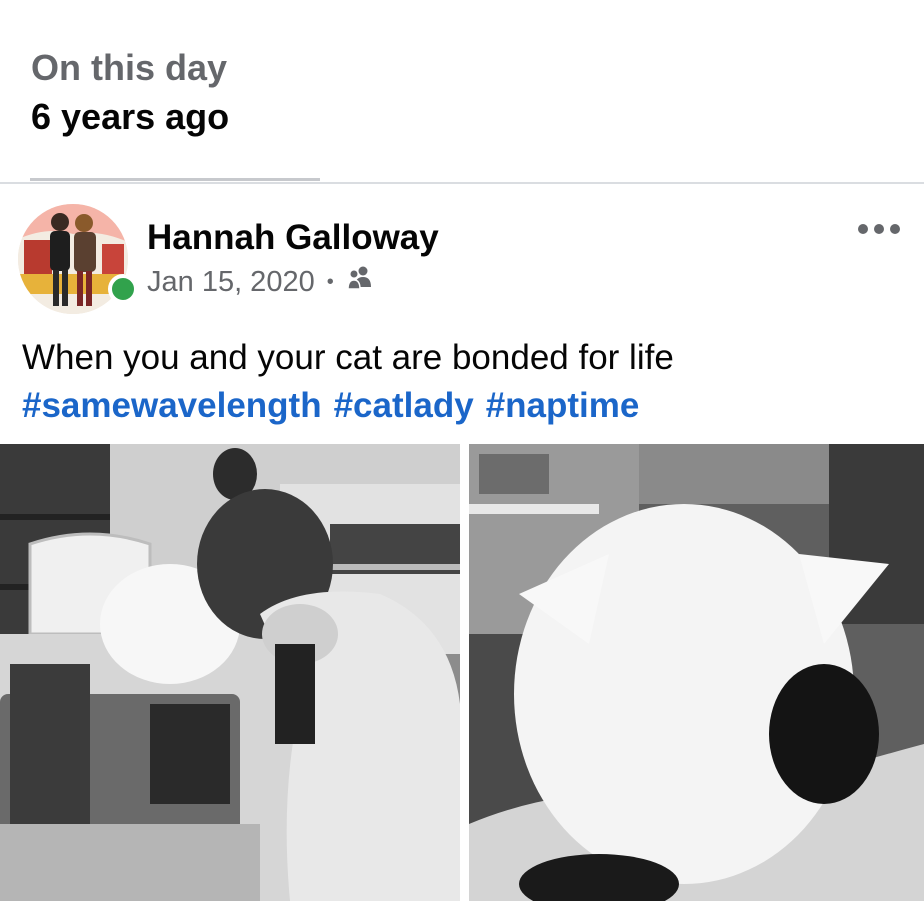 This screenshot has width=924, height=901. Describe the element at coordinates (404, 405) in the screenshot. I see `hashtag-link: #catlady` at that location.